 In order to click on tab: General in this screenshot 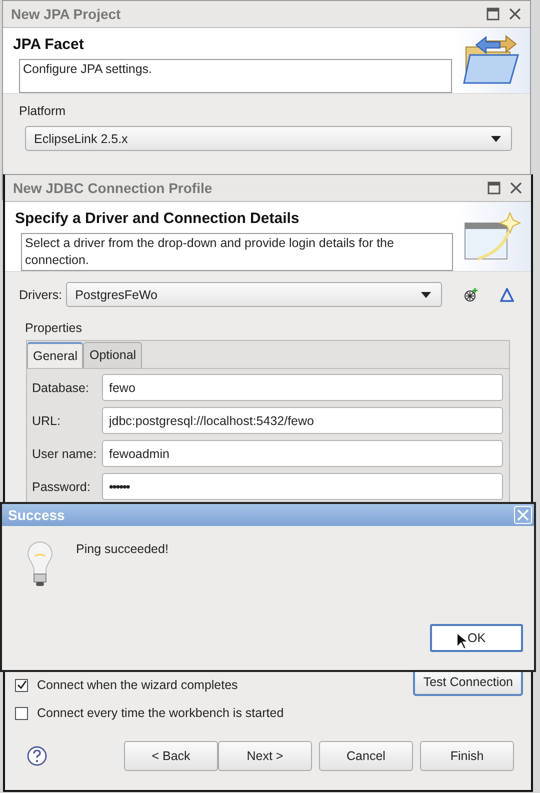, I will do `click(55, 355)`.